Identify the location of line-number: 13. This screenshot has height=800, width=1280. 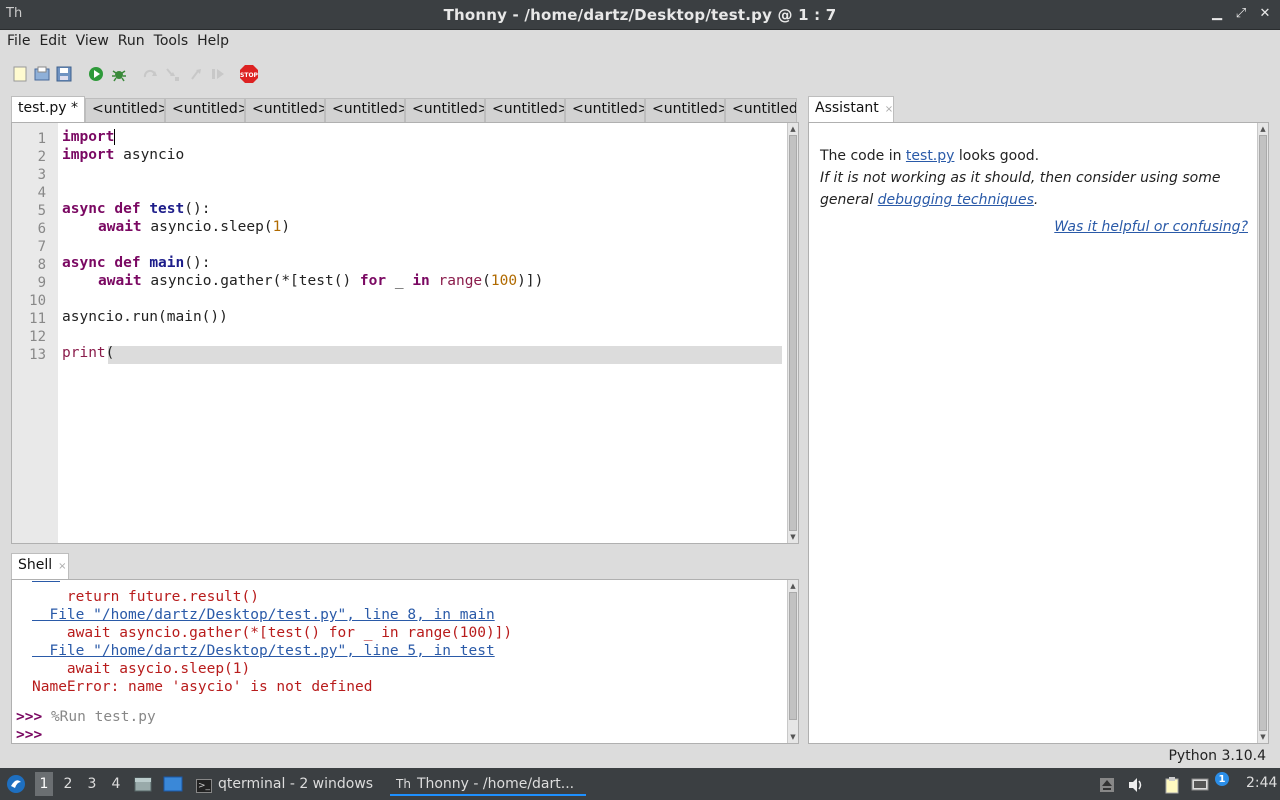
(37, 355).